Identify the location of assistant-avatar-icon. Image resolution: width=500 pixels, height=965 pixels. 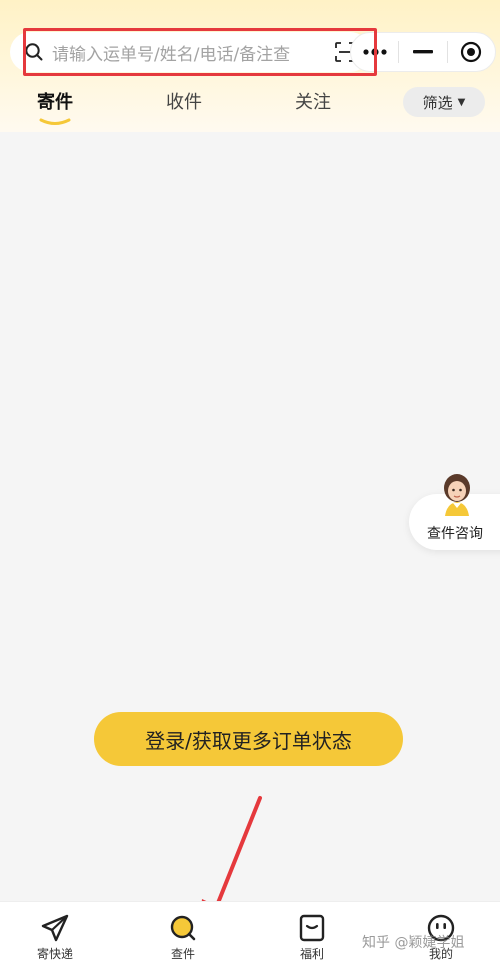
(457, 495).